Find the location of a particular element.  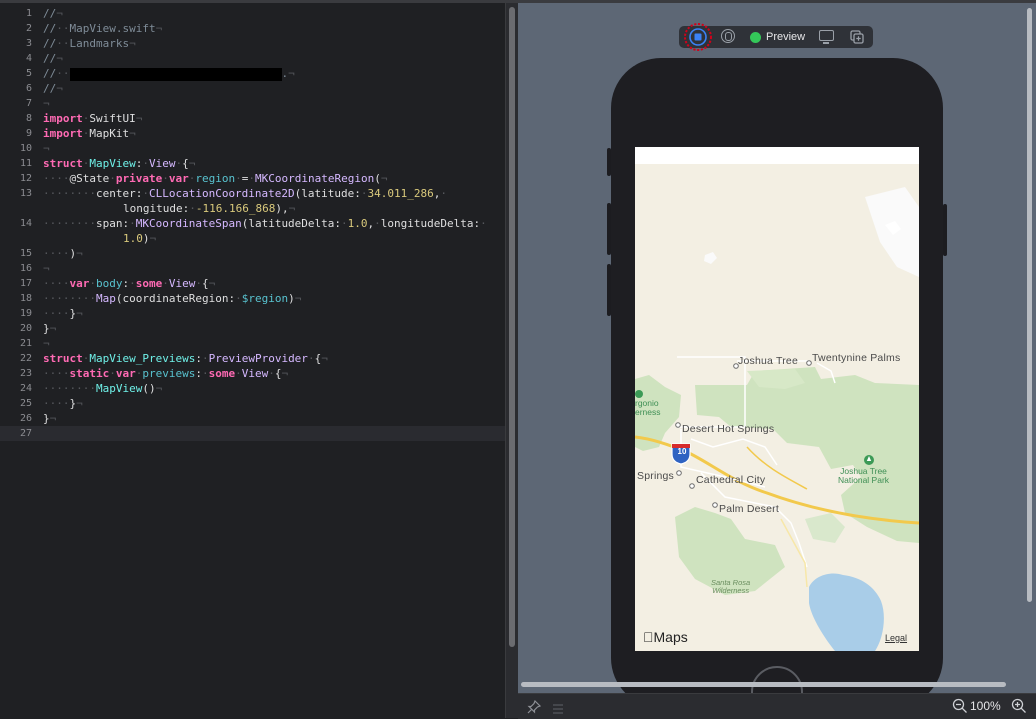

map-label-desert-hot-springs: Desert Hot Springs is located at coordinates (728, 429).